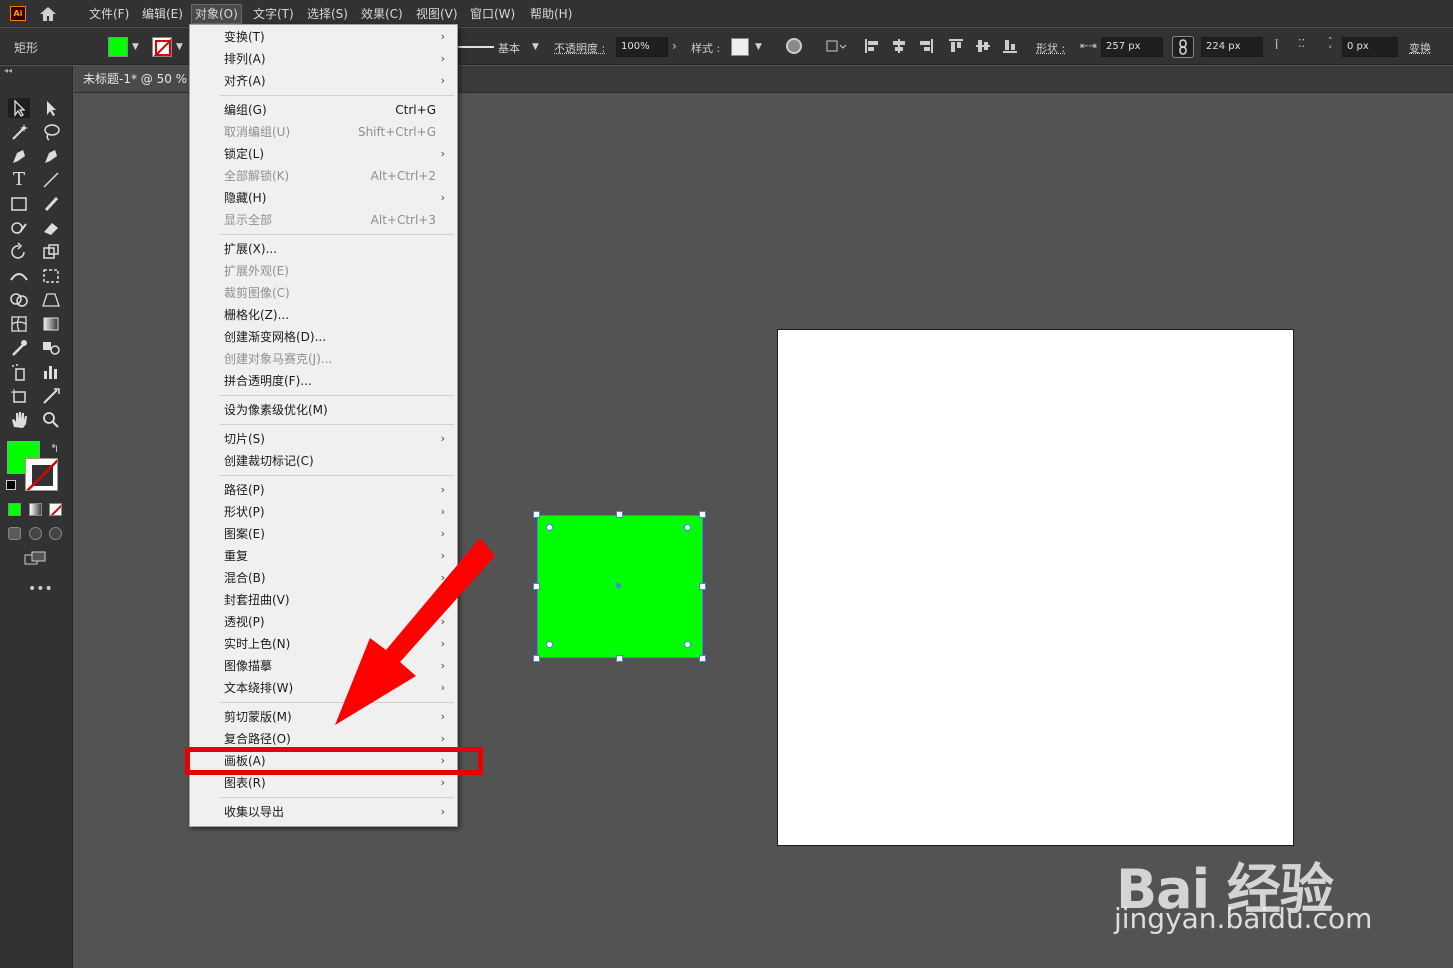 The width and height of the screenshot is (1453, 968). I want to click on opacity-label: 不透明度 :, so click(579, 48).